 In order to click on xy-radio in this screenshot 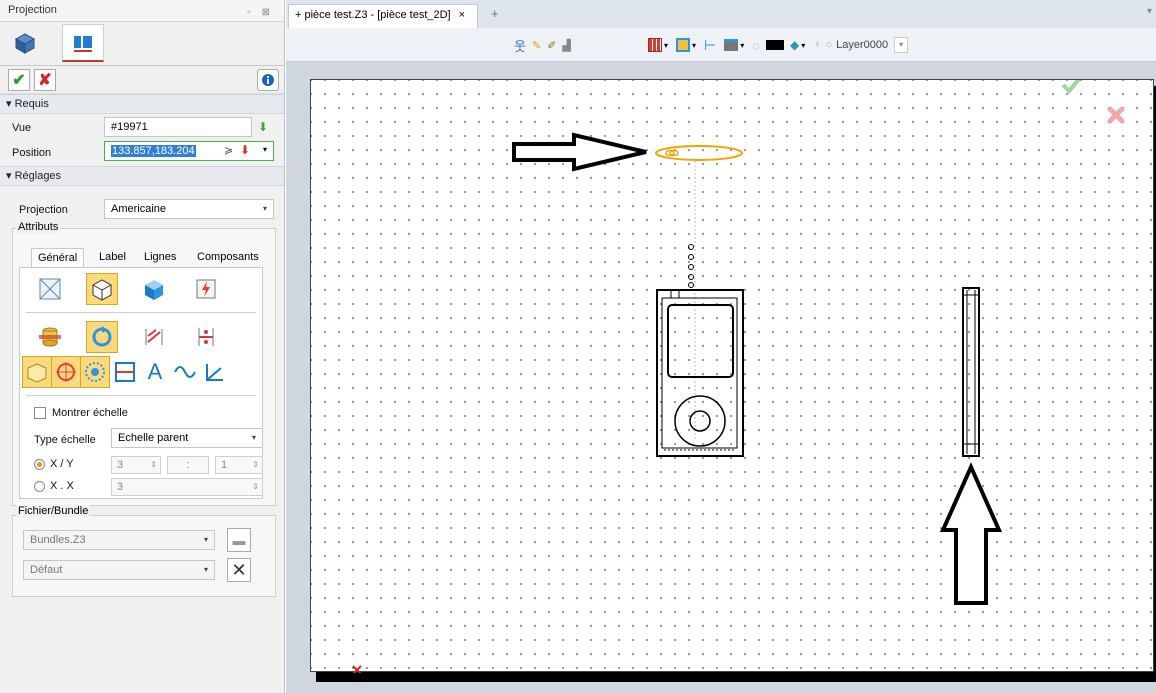, I will do `click(39, 464)`.